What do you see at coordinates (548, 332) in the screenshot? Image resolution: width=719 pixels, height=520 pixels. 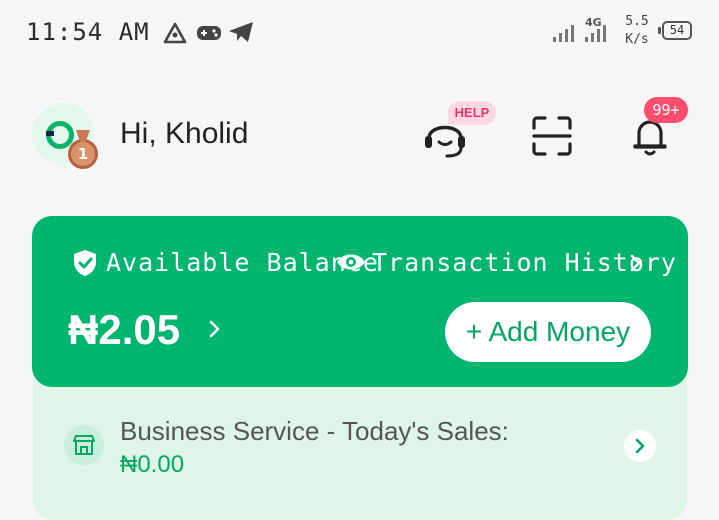 I see `add-money-button: + Add Money` at bounding box center [548, 332].